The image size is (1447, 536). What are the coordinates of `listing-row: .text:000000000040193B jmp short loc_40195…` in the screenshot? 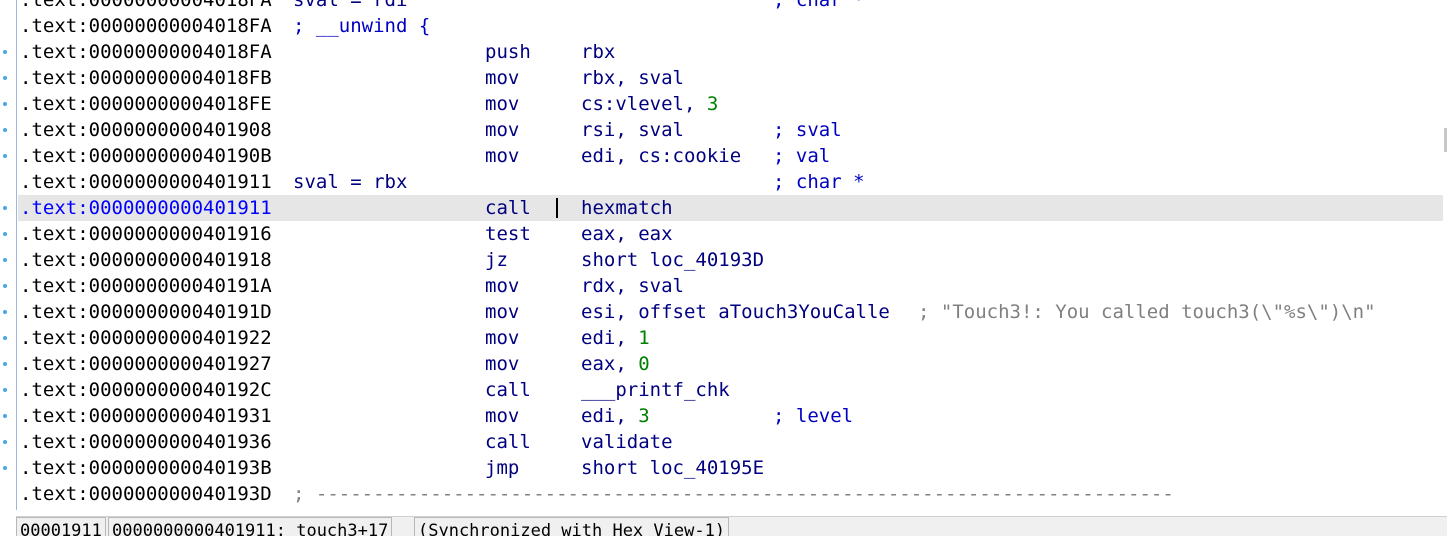 It's located at (730, 468).